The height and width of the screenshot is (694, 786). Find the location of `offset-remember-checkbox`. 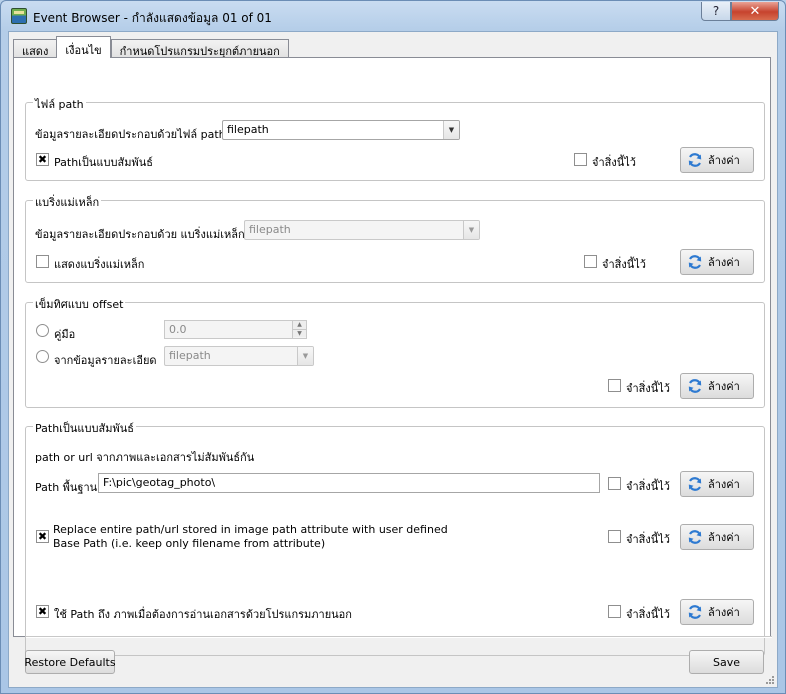

offset-remember-checkbox is located at coordinates (614, 385).